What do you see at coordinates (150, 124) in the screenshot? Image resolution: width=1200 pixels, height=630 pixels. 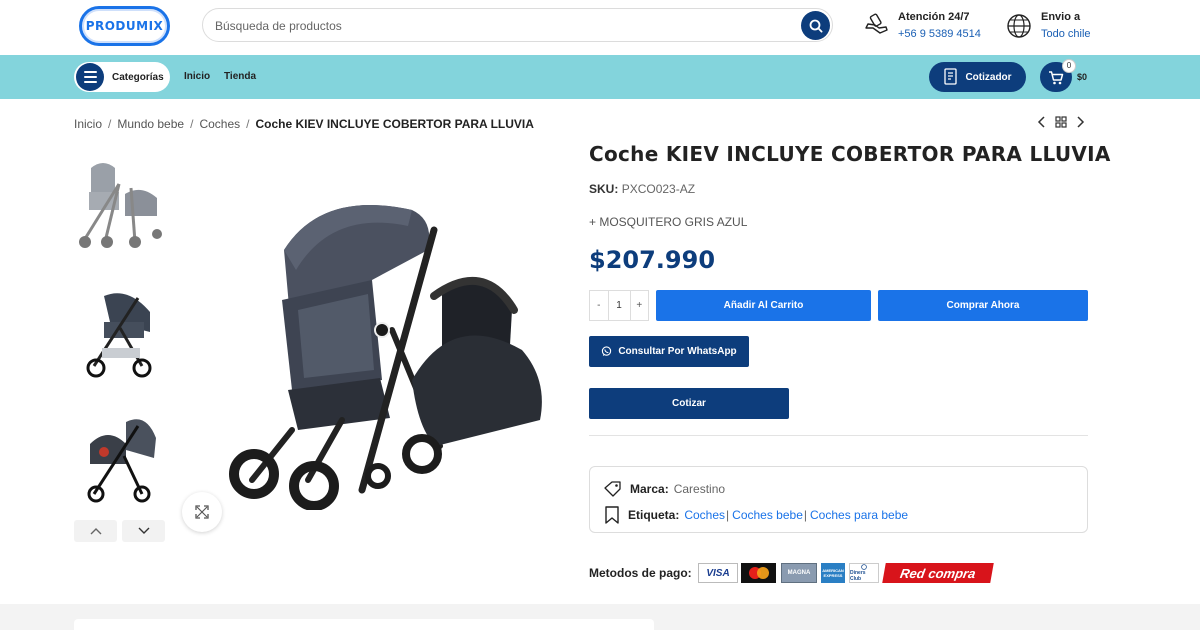 I see `breadcrumb-mundo-bebe: Mundo bebe` at bounding box center [150, 124].